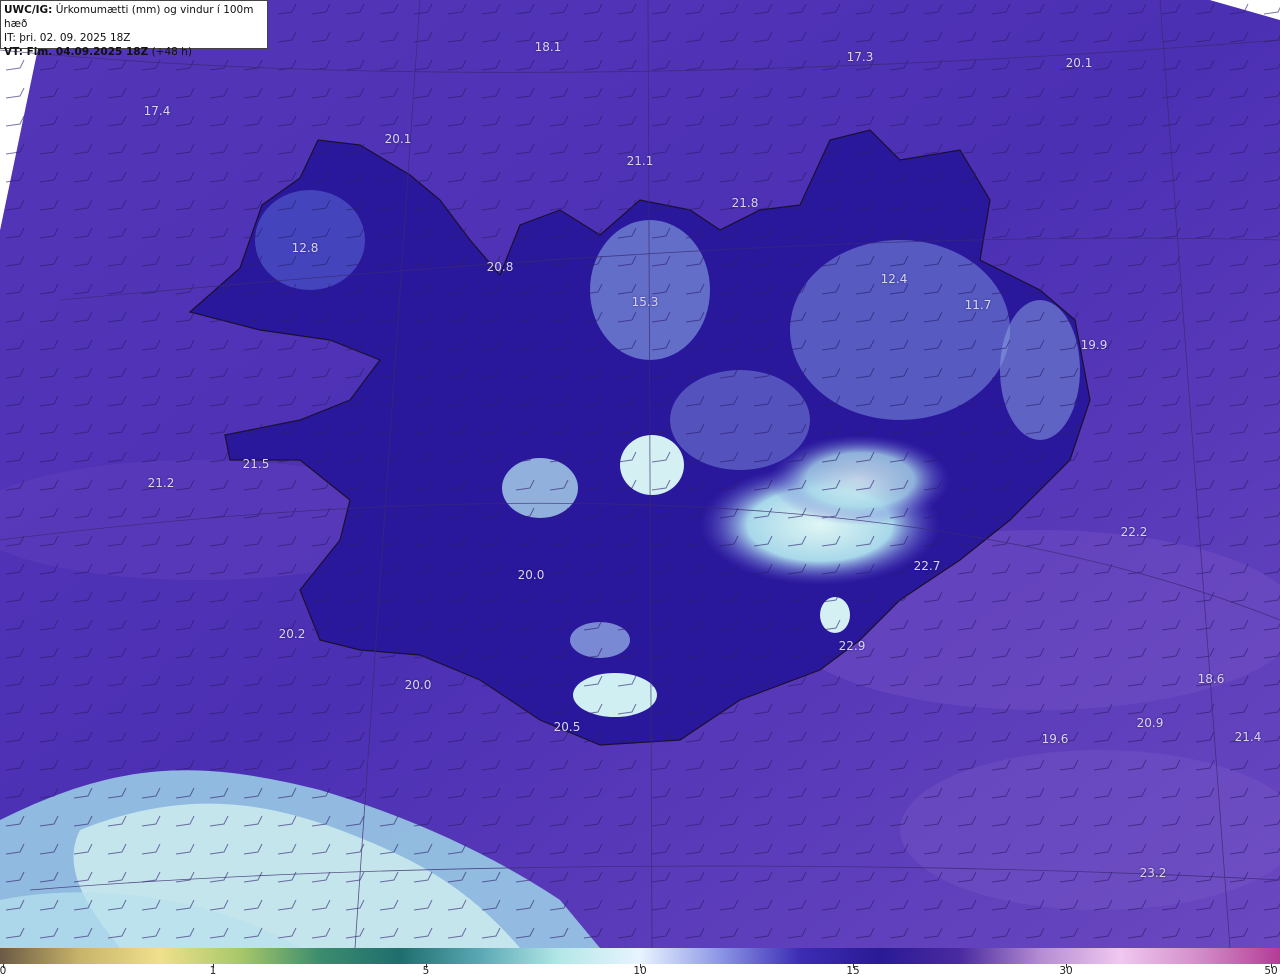 The image size is (1280, 978). What do you see at coordinates (292, 634) in the screenshot?
I see `value-label: 20.2` at bounding box center [292, 634].